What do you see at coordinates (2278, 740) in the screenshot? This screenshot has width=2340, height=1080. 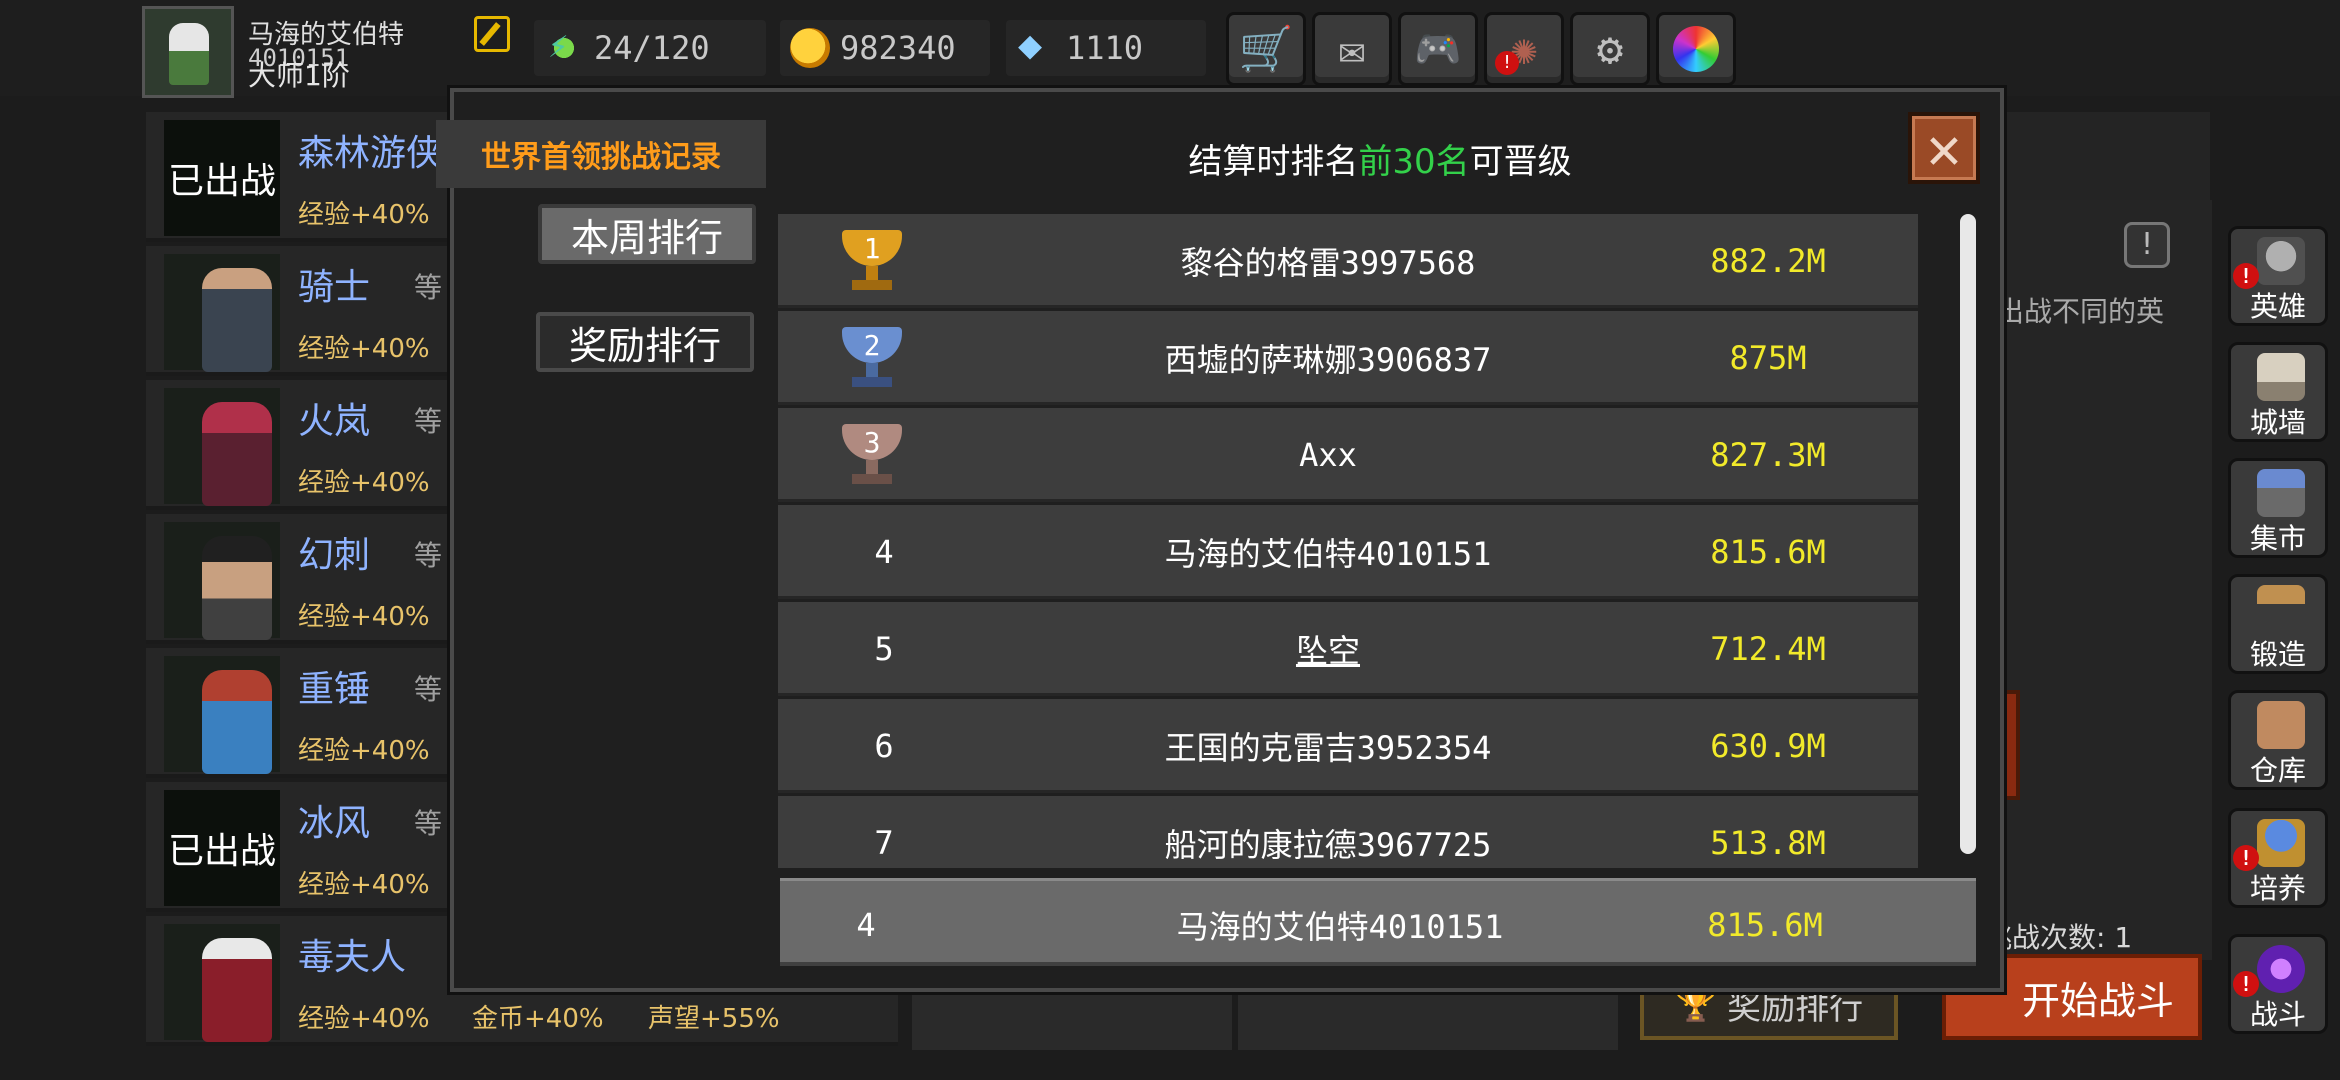 I see `side-button-warehouse: 仓库` at bounding box center [2278, 740].